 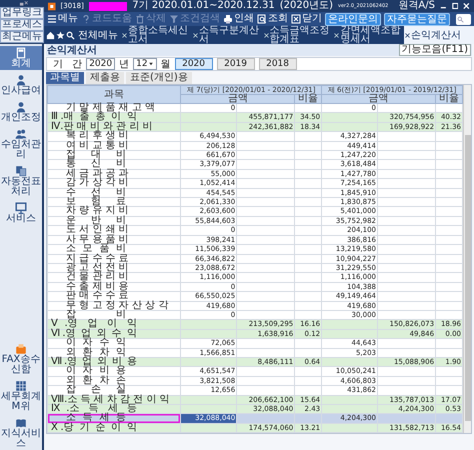 I want to click on account-name: 복 리 후 생 비, so click(x=97, y=136).